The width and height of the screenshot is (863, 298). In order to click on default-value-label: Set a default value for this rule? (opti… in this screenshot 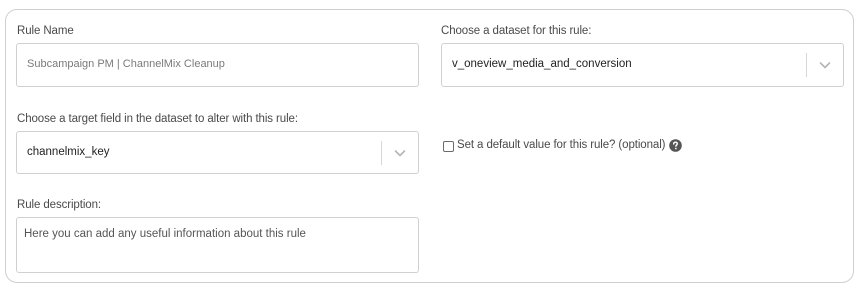, I will do `click(561, 145)`.